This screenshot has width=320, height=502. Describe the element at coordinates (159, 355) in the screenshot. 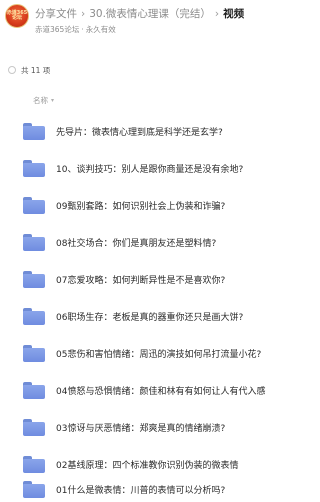

I see `file-name: 05悲伤和害怕情绪：周迅的演技如何吊打流量小花?` at that location.